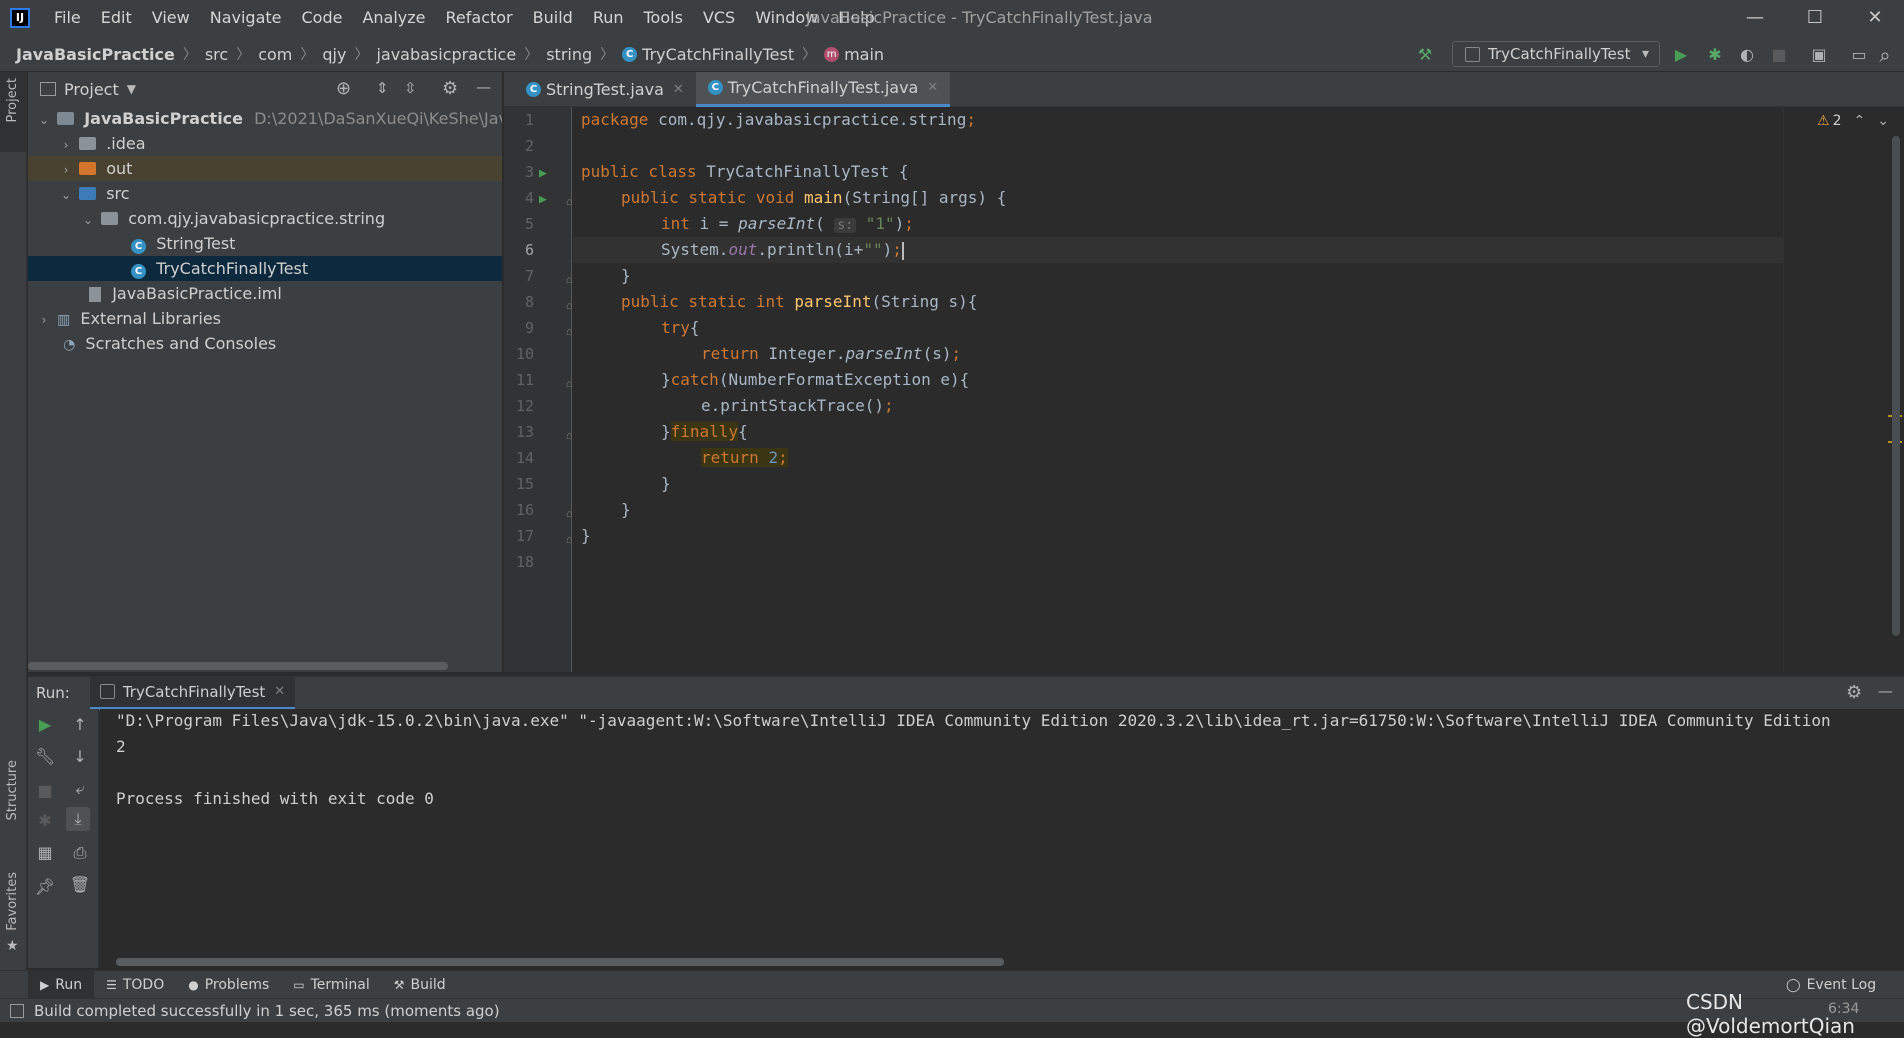 The image size is (1904, 1038). Describe the element at coordinates (17, 1010) in the screenshot. I see `status-window-icon` at that location.